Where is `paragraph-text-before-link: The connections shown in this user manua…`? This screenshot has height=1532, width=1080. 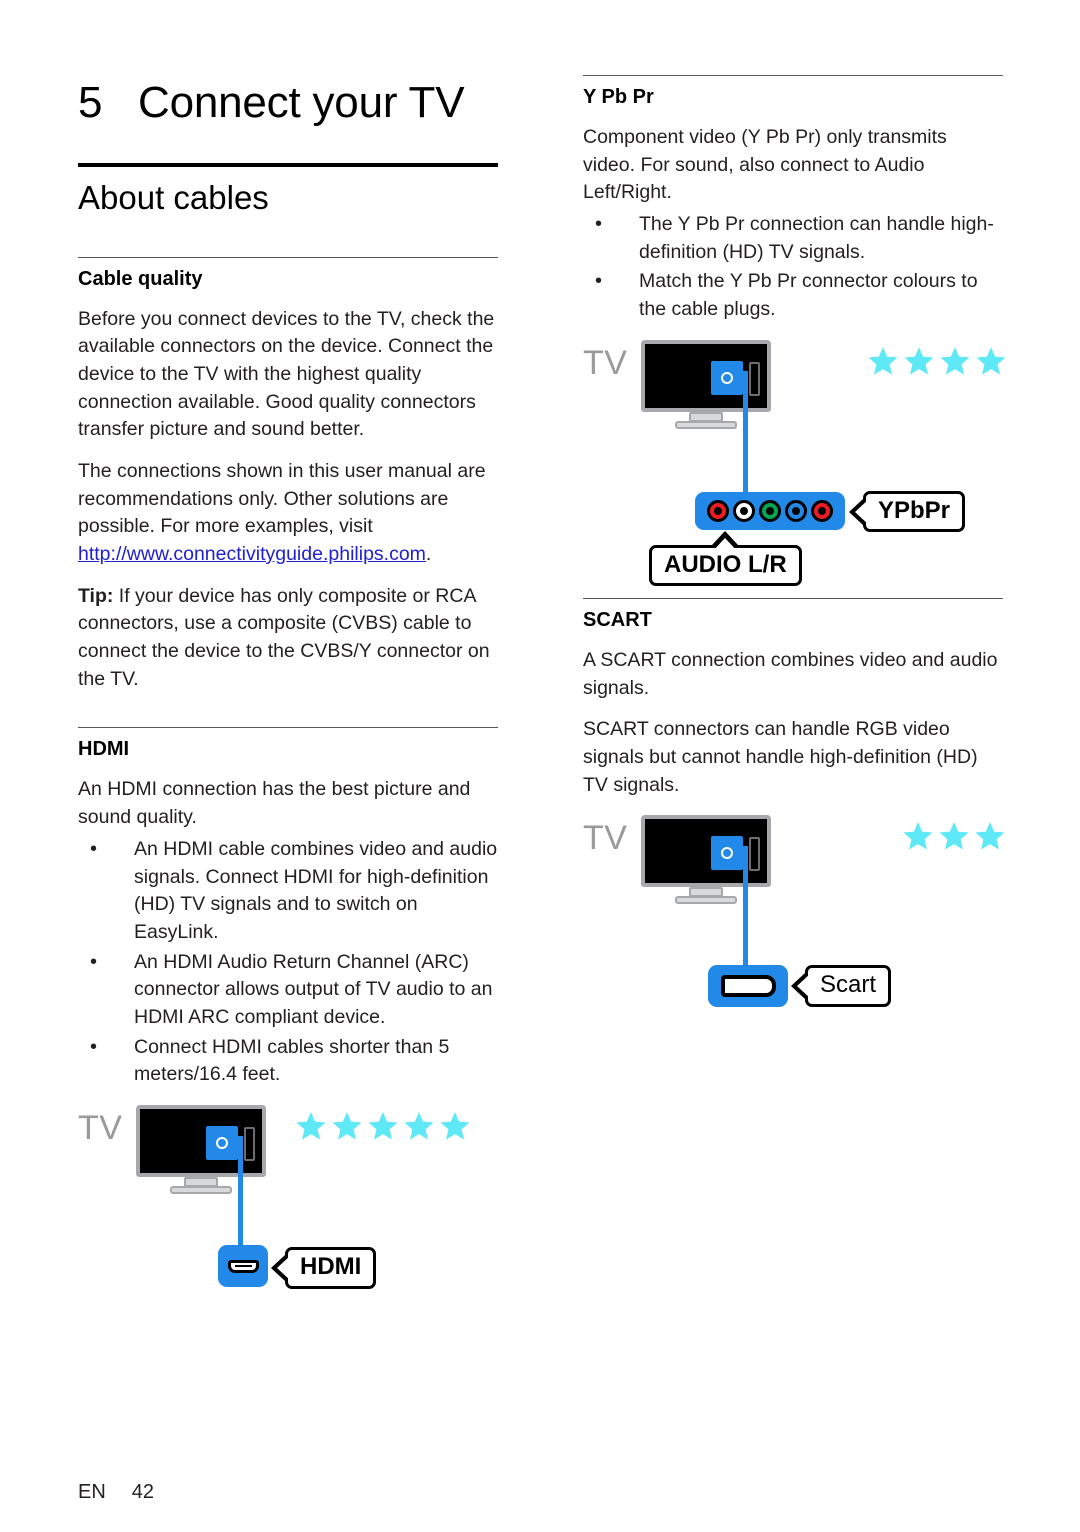
paragraph-text-before-link: The connections shown in this user manua… is located at coordinates (282, 498).